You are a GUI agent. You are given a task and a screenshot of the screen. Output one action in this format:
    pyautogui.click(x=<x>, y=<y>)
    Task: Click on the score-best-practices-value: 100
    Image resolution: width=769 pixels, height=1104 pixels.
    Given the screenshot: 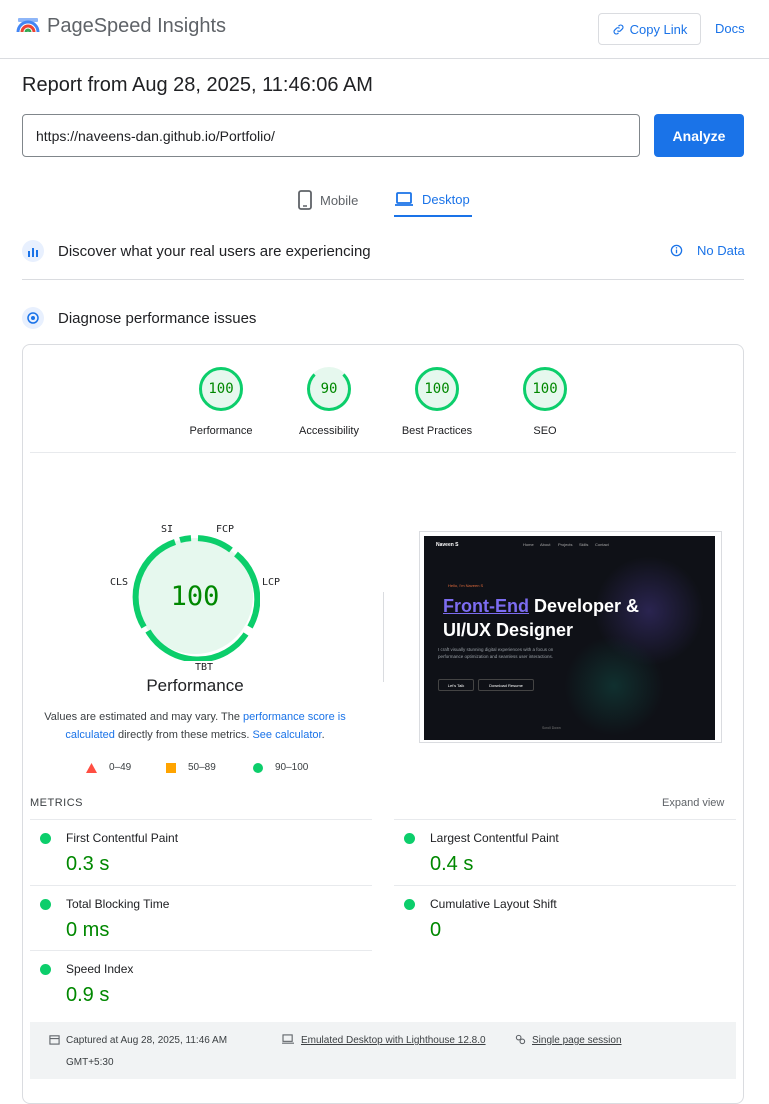 What is the action you would take?
    pyautogui.click(x=437, y=389)
    